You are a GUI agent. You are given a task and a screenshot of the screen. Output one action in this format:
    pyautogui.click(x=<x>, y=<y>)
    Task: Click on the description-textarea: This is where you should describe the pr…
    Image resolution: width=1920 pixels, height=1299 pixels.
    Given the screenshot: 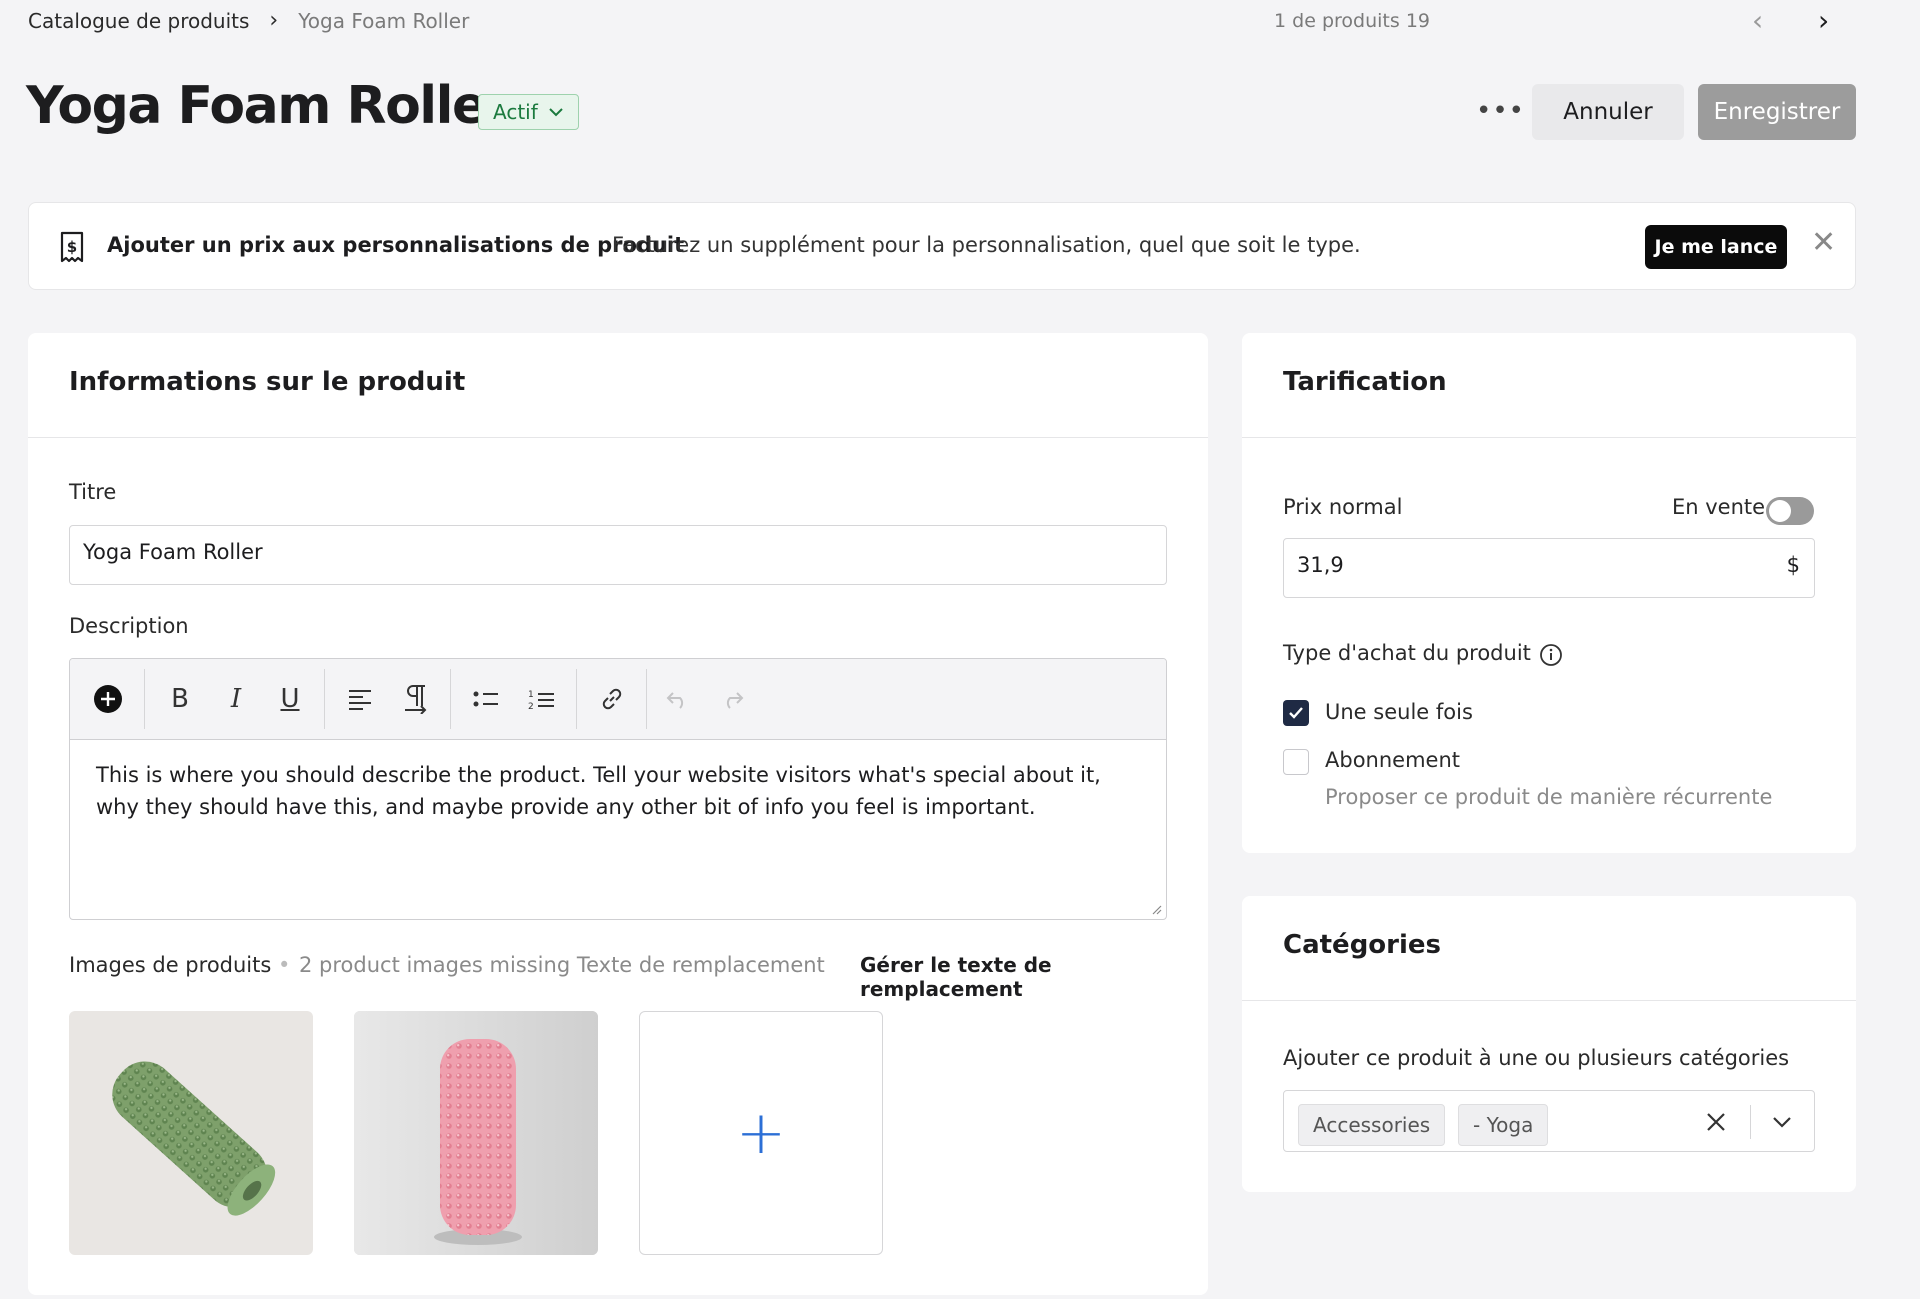 What is the action you would take?
    pyautogui.click(x=611, y=791)
    